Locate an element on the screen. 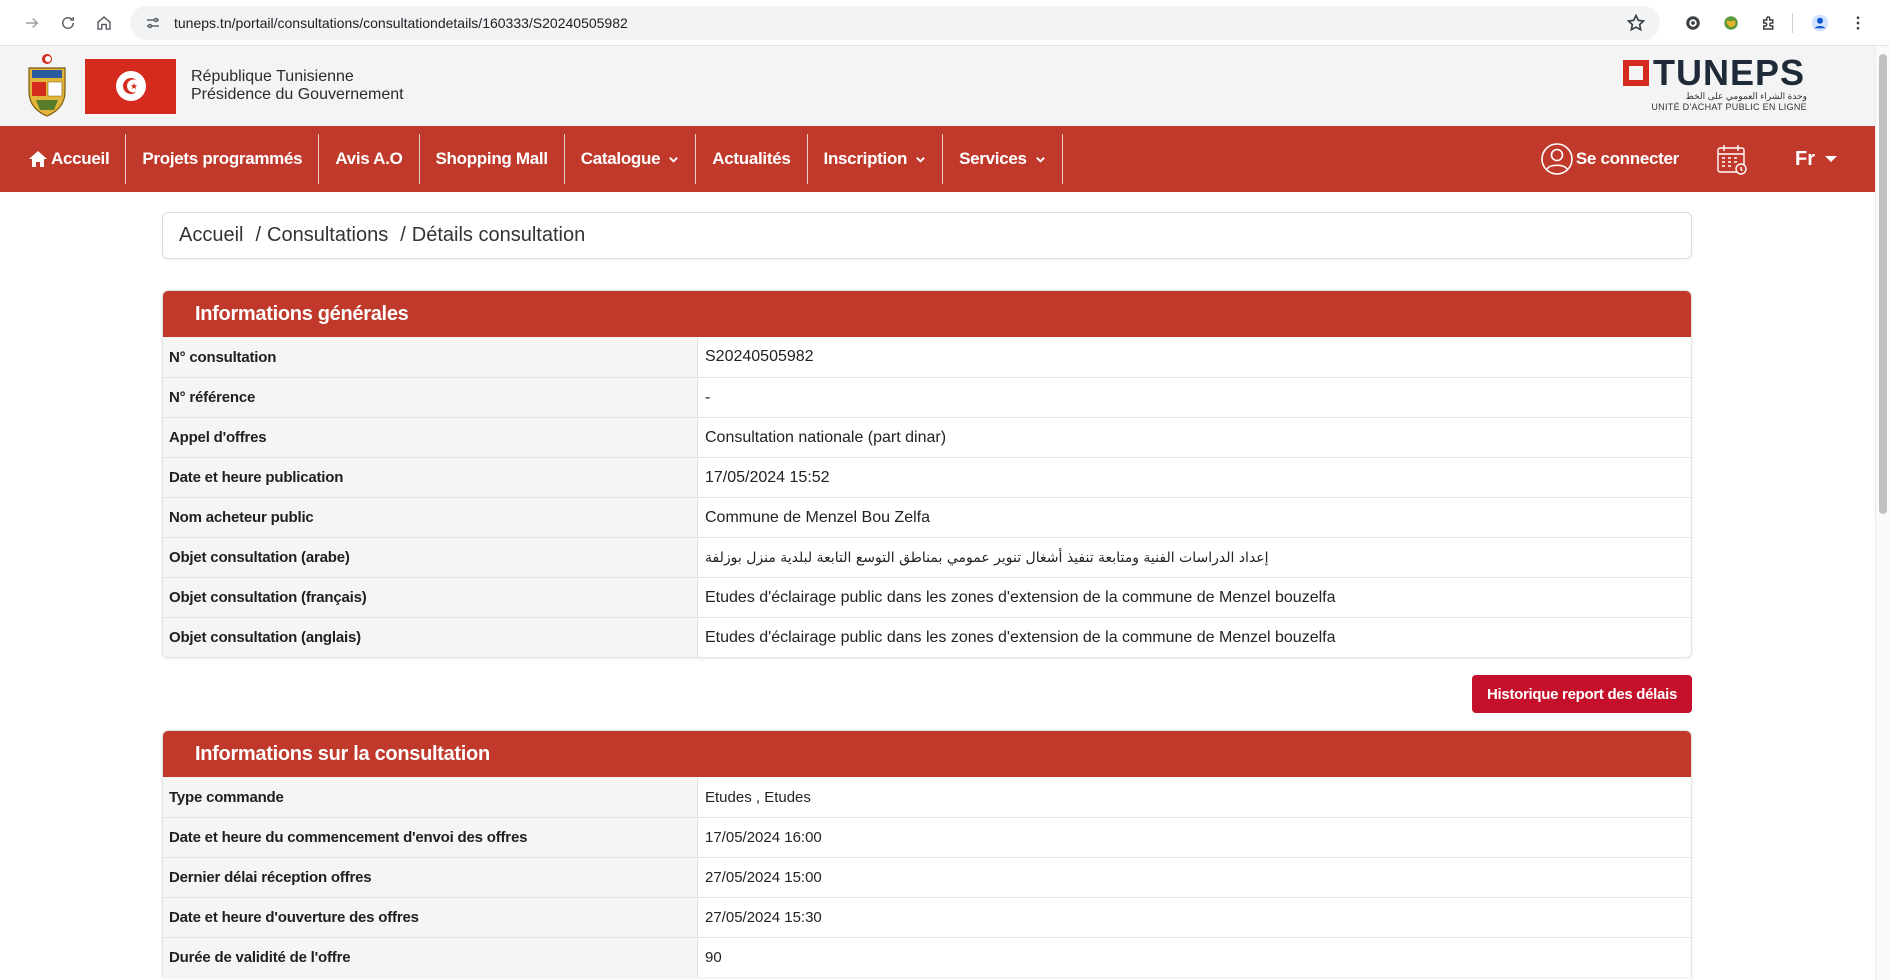  caret-down-icon is located at coordinates (1831, 159).